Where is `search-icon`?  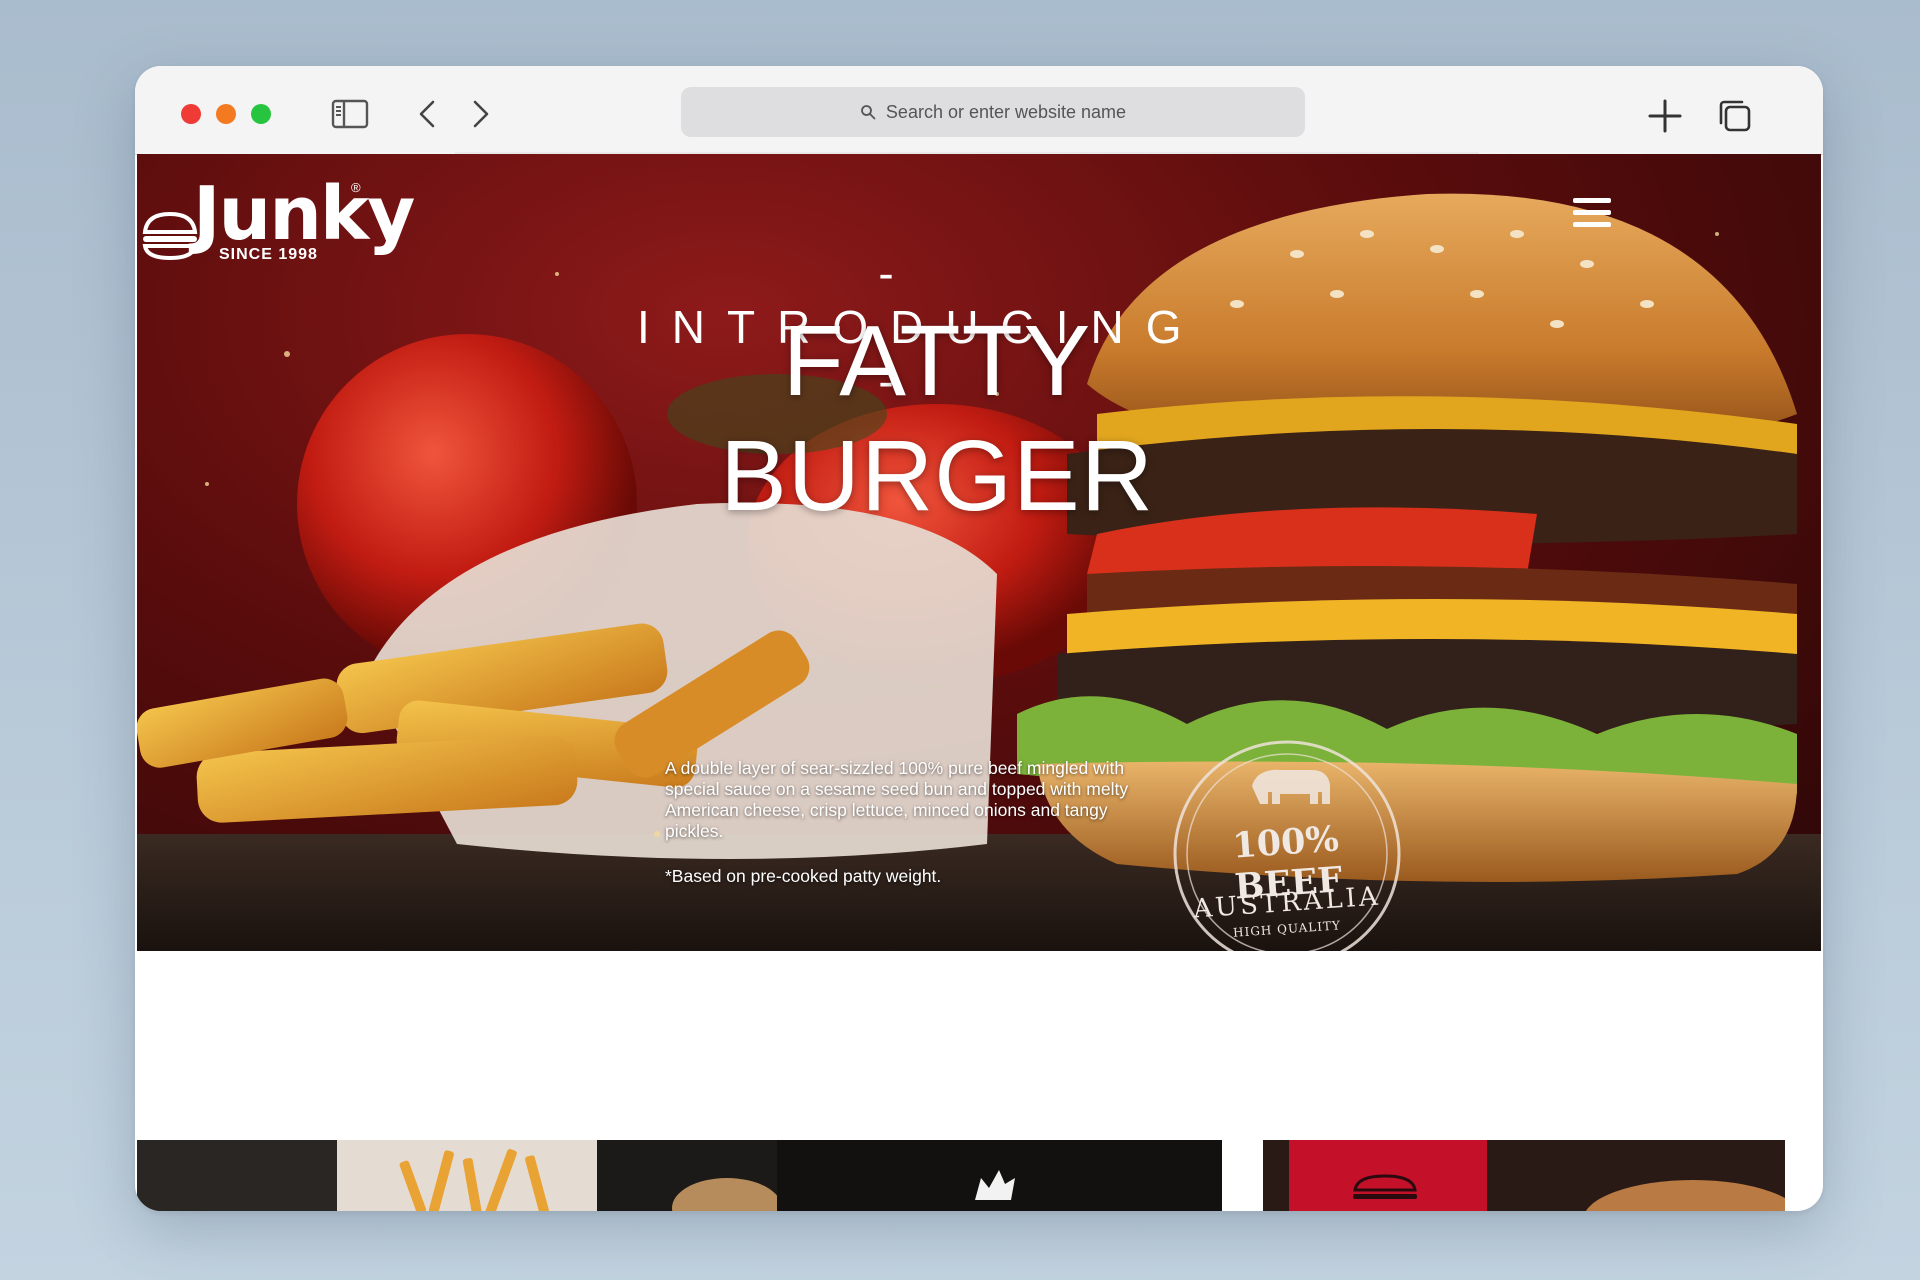
search-icon is located at coordinates (868, 112).